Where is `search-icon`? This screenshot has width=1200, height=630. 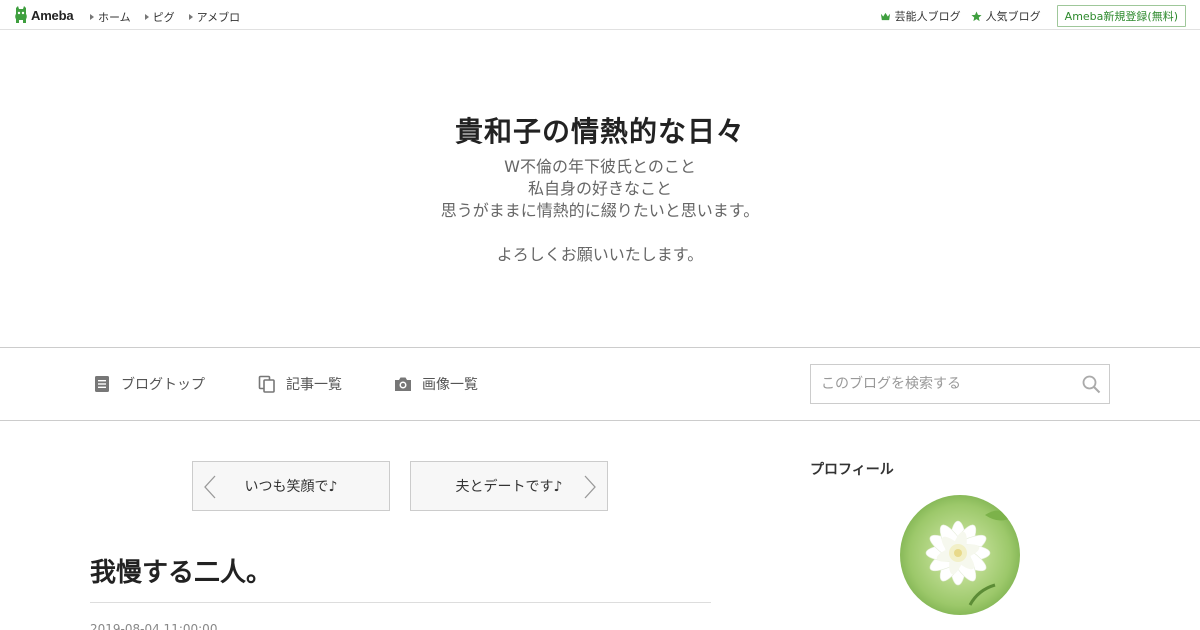
search-icon is located at coordinates (1091, 384).